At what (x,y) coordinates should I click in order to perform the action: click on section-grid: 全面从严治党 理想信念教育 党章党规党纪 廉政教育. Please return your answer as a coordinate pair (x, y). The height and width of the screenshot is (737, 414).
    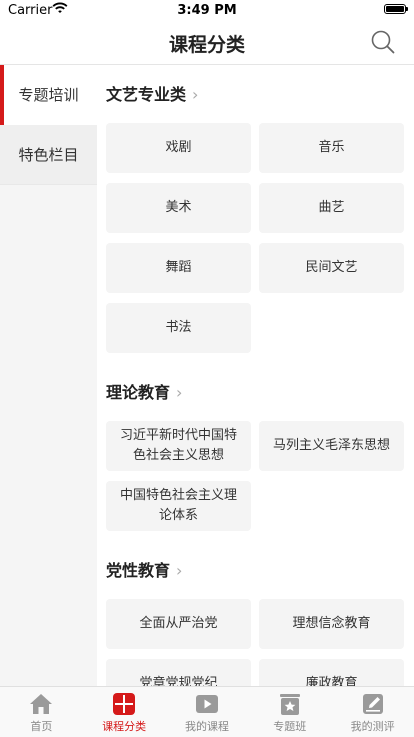
    Looking at the image, I should click on (255, 642).